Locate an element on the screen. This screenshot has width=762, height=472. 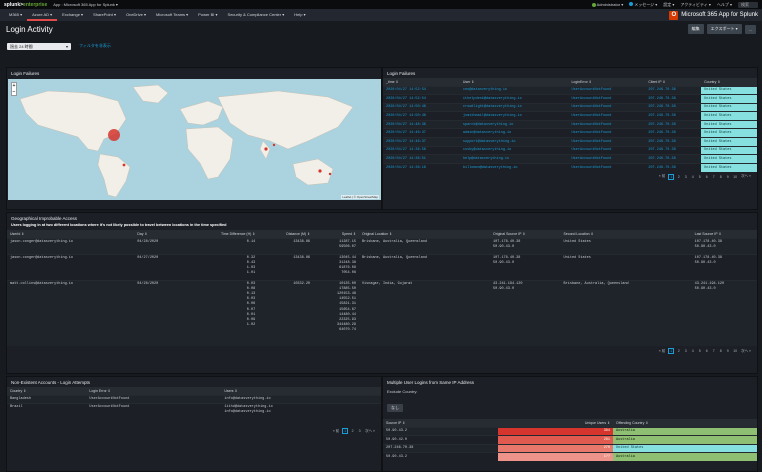
world-map: + − Leaflet | © OpenStreetMap is located at coordinates (194, 139).